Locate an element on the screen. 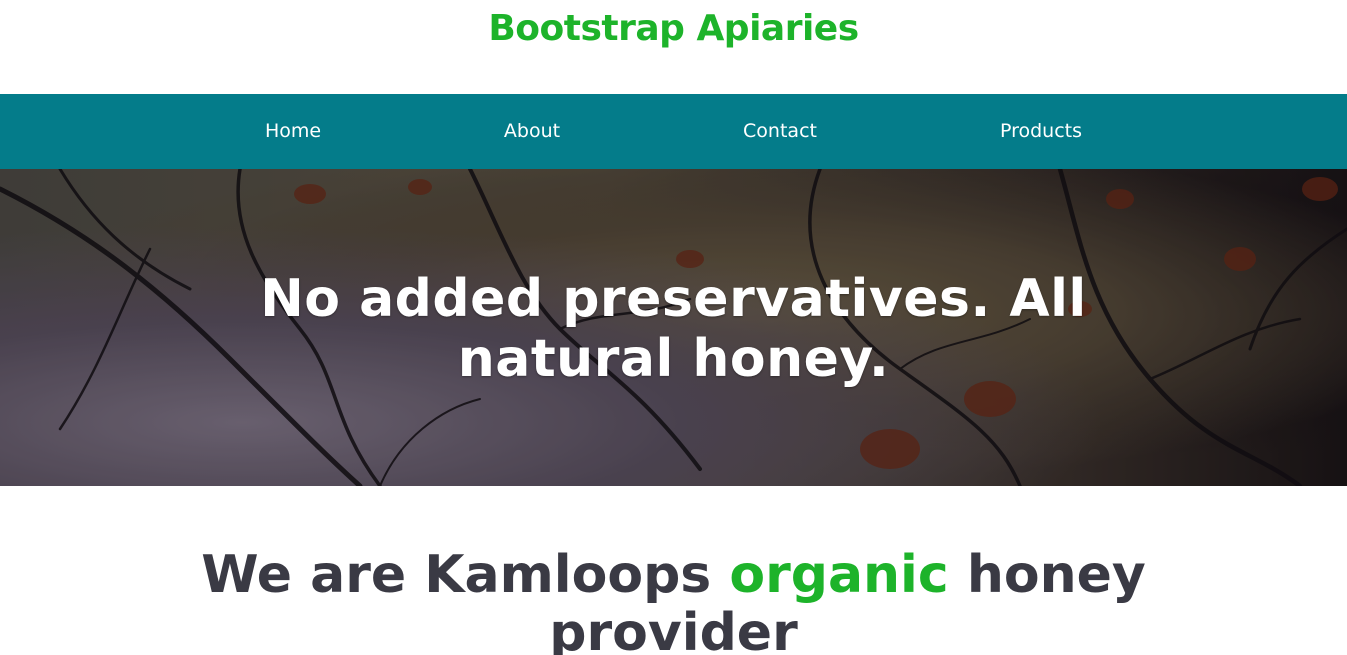 The height and width of the screenshot is (655, 1347). intro-title: We are Kamloops organic honey provider is located at coordinates (673, 600).